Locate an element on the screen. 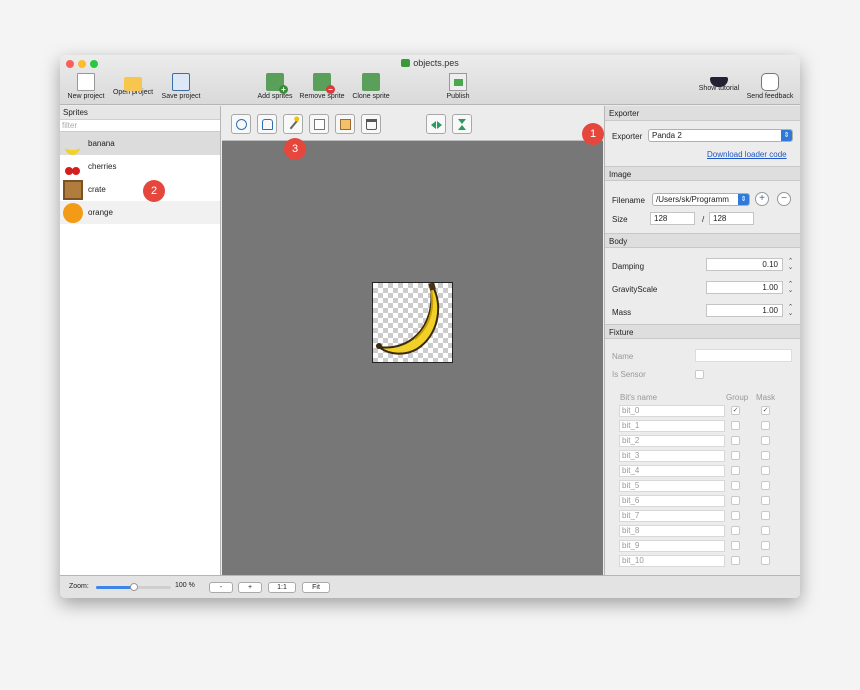  magic-wand-icon is located at coordinates (294, 124).